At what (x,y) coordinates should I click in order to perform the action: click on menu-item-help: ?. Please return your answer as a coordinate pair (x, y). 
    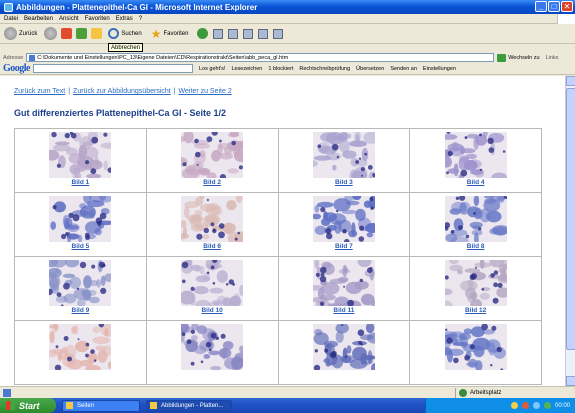
    Looking at the image, I should click on (140, 19).